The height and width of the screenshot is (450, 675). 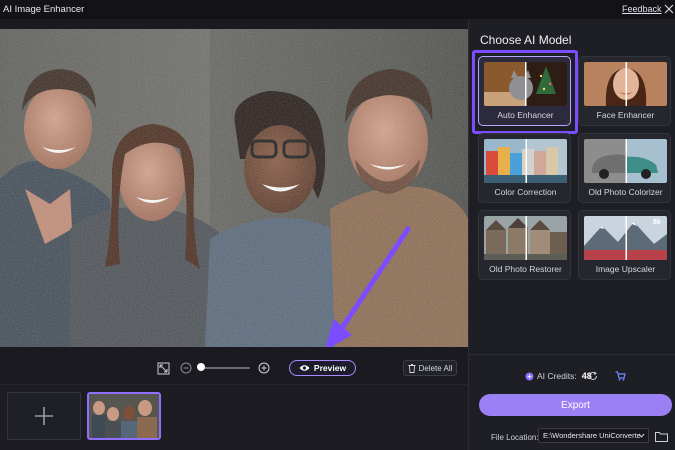 I want to click on file-location-label: File Location:, so click(x=515, y=437).